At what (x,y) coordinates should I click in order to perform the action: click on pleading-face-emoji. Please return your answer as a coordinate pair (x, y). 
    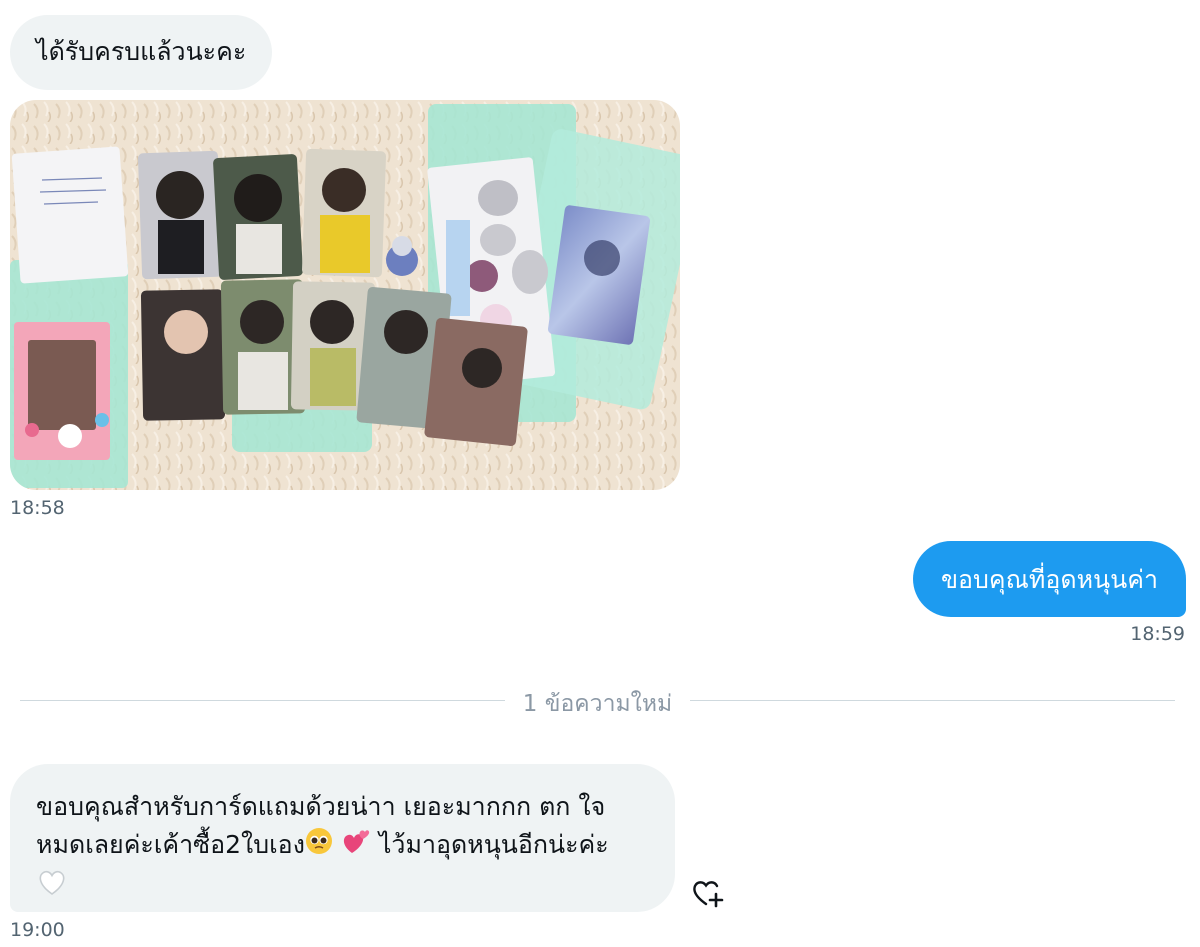
    Looking at the image, I should click on (319, 846).